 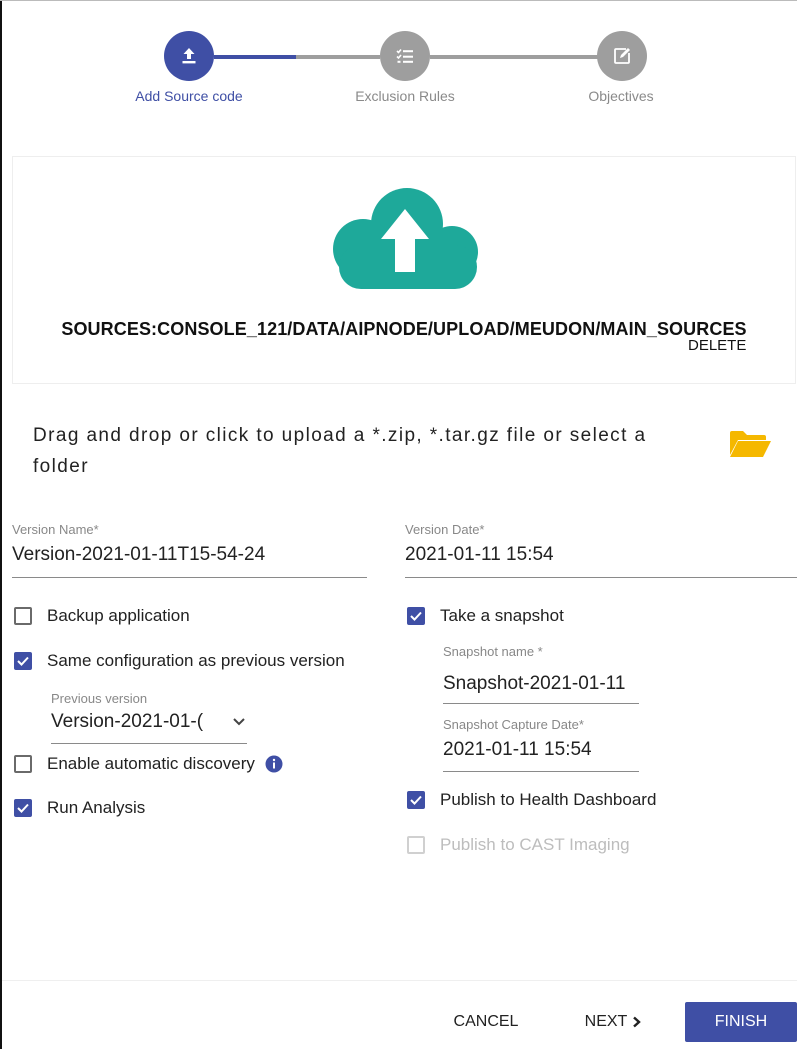 I want to click on chevron-right-icon, so click(x=637, y=1022).